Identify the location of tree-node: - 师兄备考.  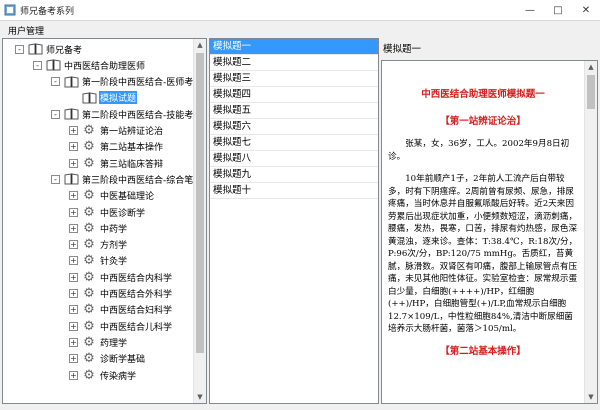
(49, 49).